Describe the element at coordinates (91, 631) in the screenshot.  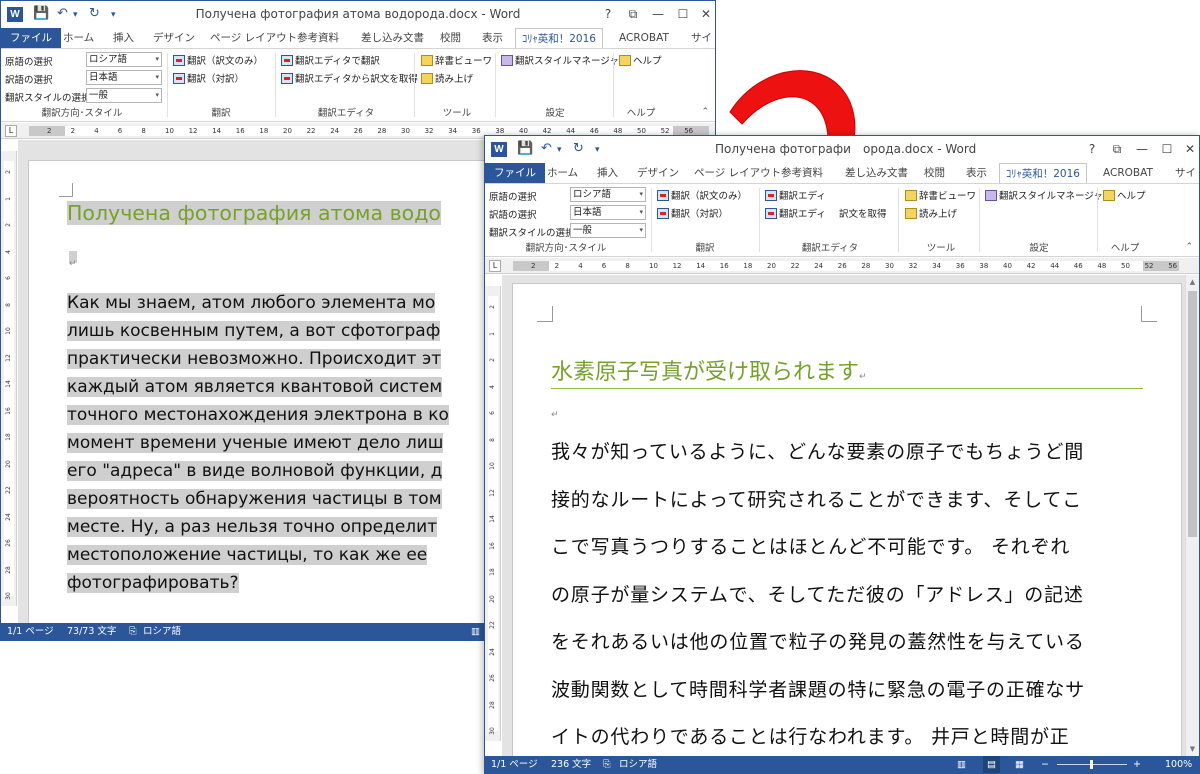
I see `status-word-count: 73/73 文字` at that location.